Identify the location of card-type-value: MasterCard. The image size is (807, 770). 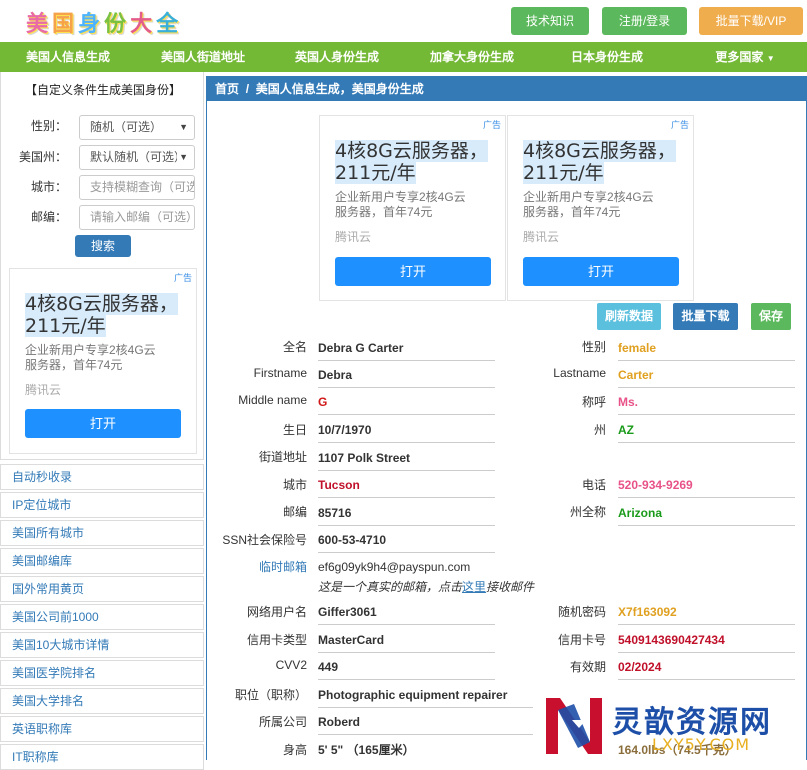
(406, 642).